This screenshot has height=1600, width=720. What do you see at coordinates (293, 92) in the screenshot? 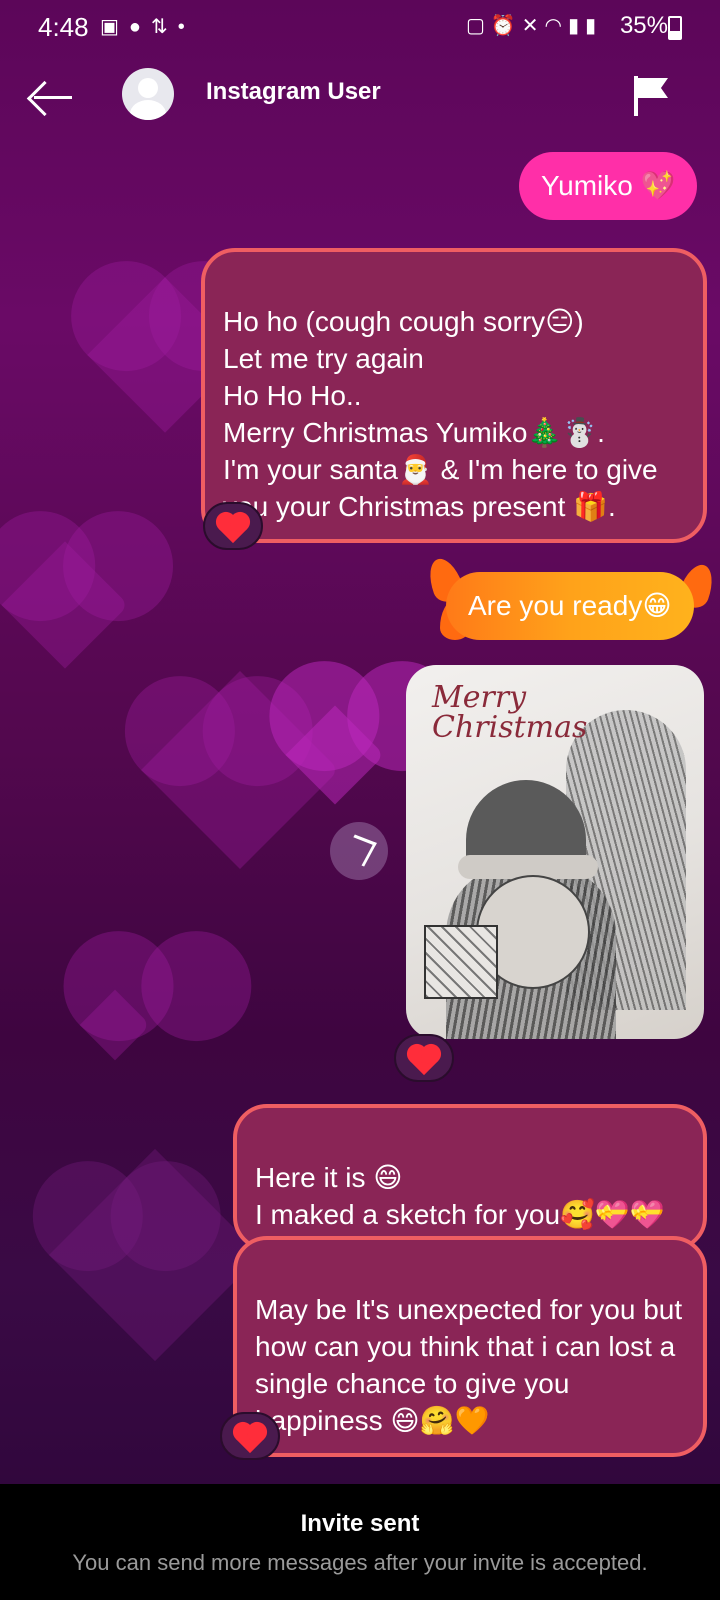
I see `chat-username: Instagram User` at bounding box center [293, 92].